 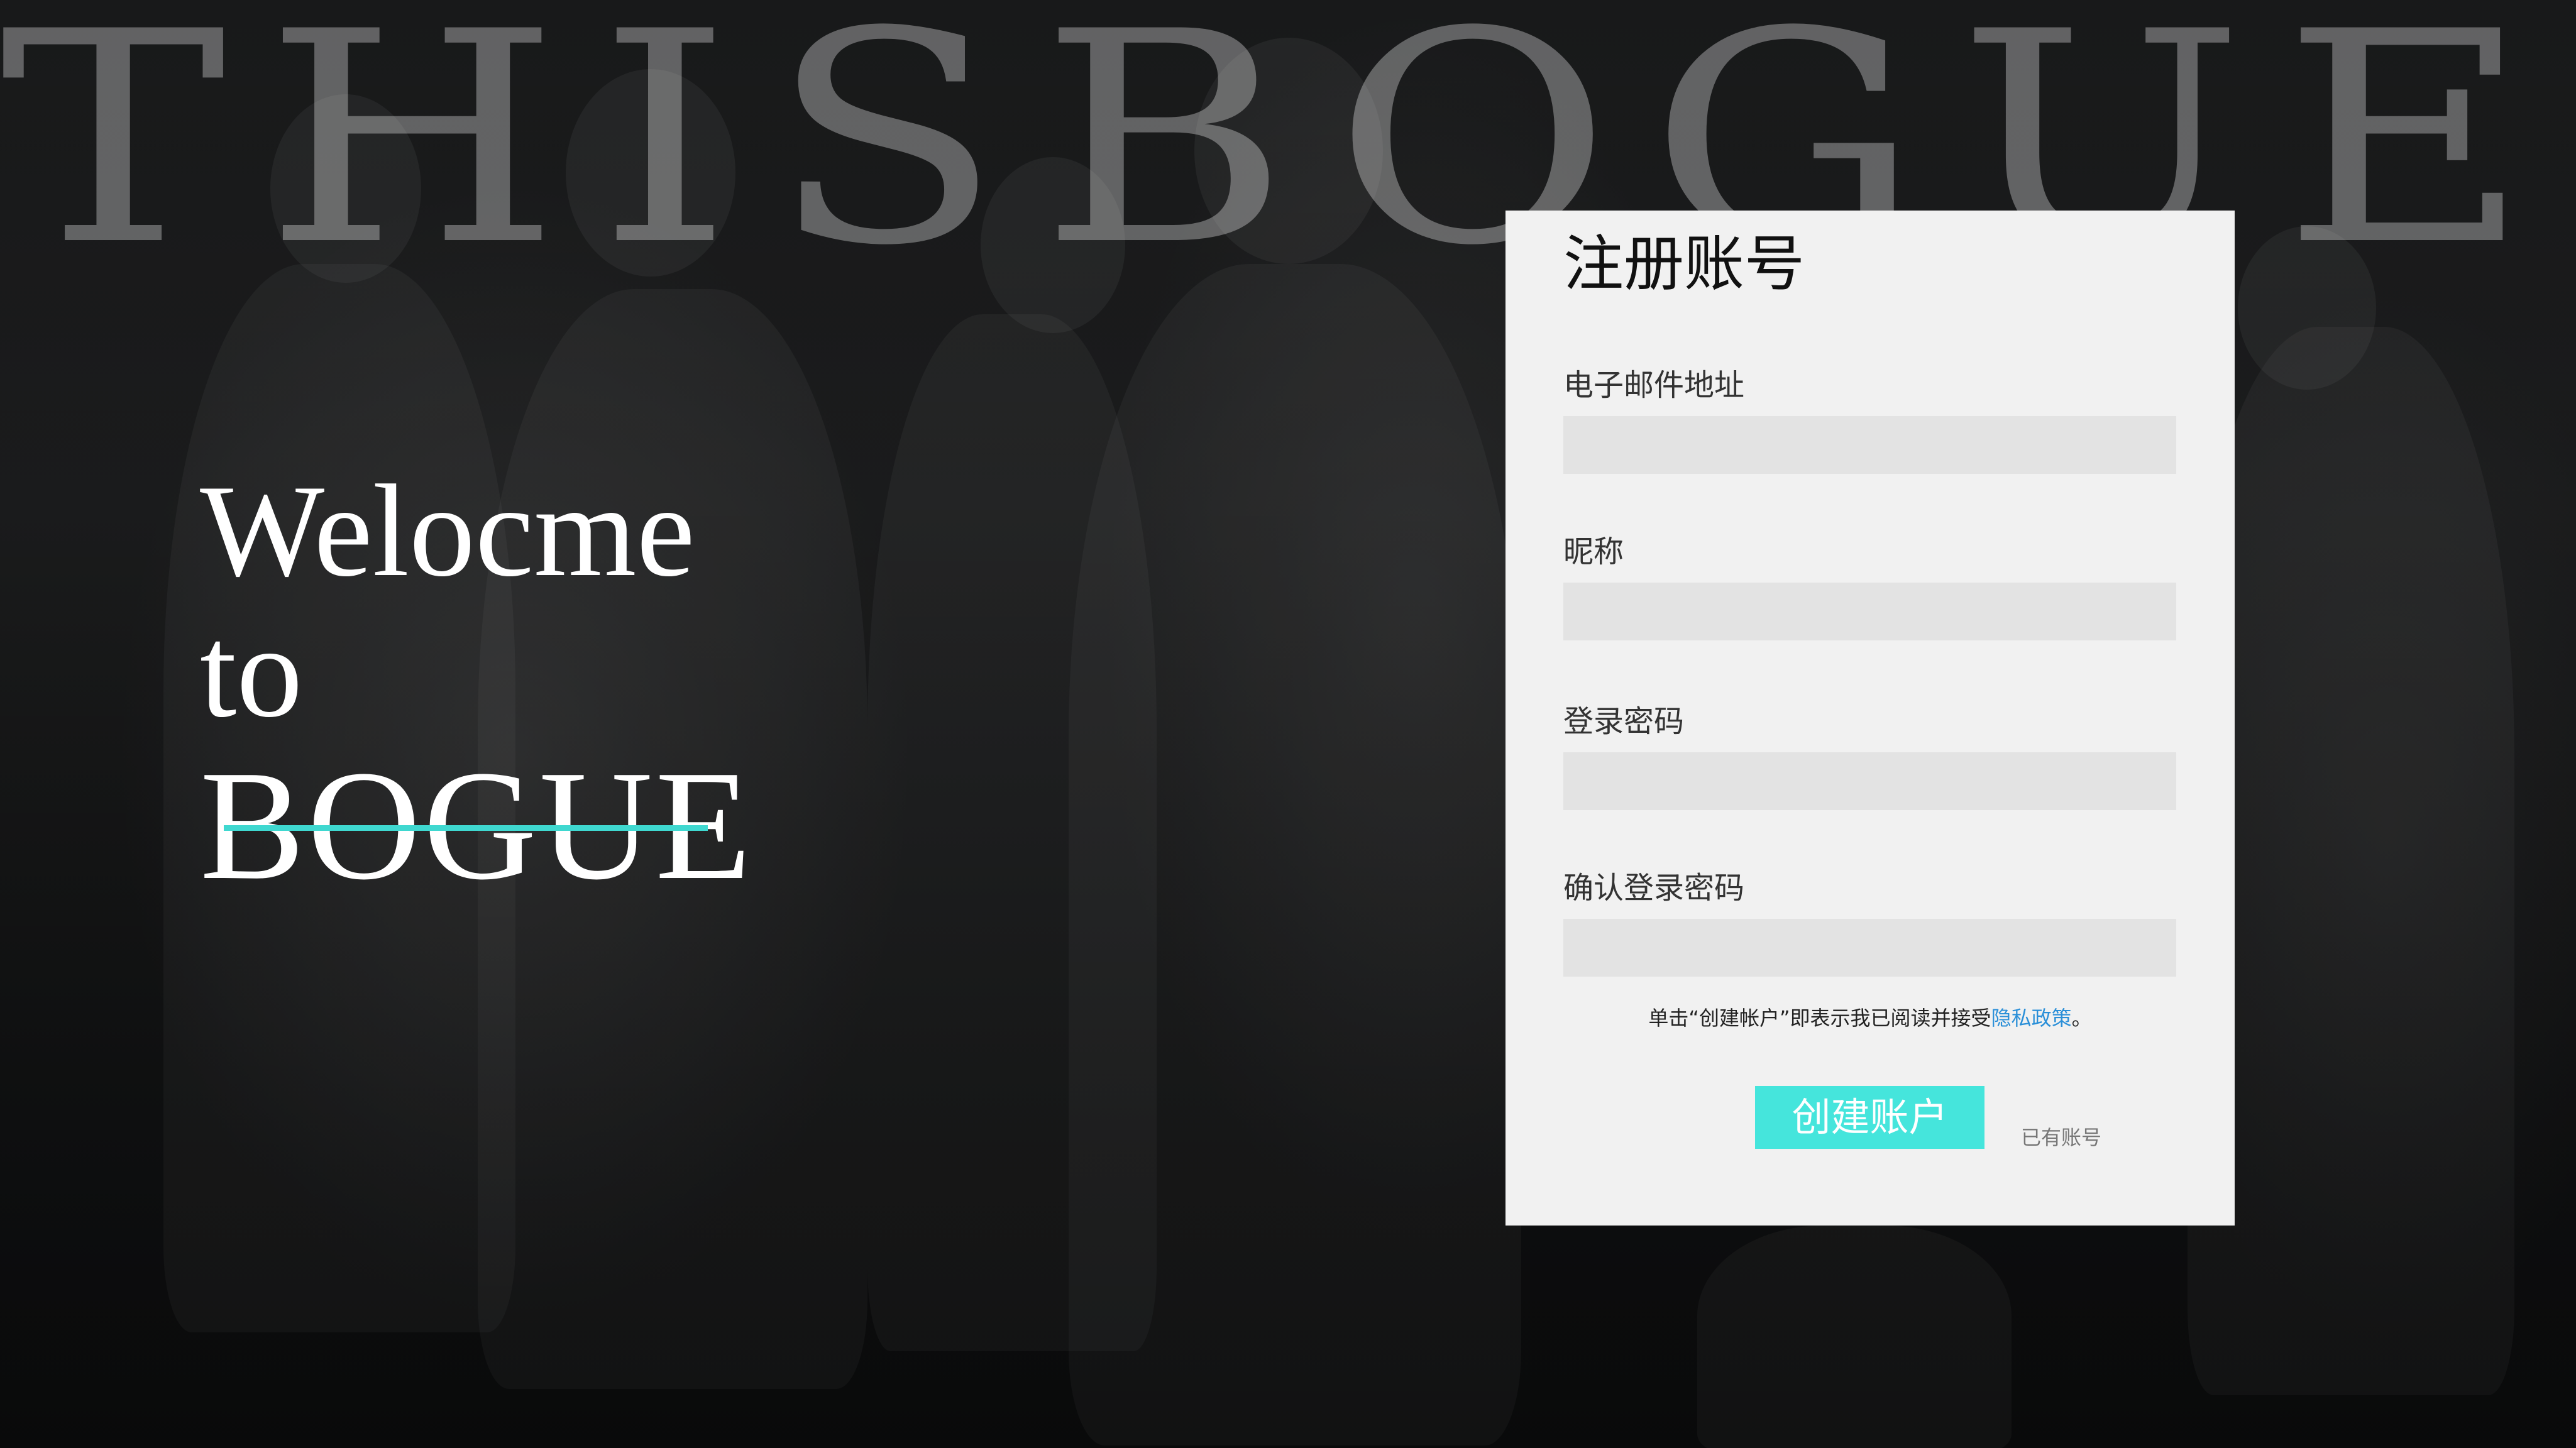 I want to click on create-account-button: 创建账户, so click(x=1870, y=1117).